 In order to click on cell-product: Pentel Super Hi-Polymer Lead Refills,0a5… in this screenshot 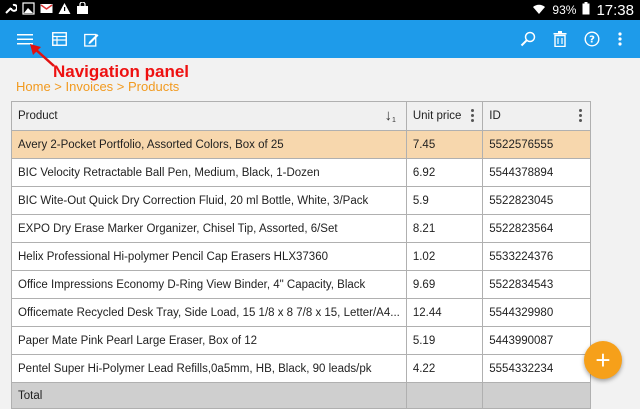, I will do `click(209, 368)`.